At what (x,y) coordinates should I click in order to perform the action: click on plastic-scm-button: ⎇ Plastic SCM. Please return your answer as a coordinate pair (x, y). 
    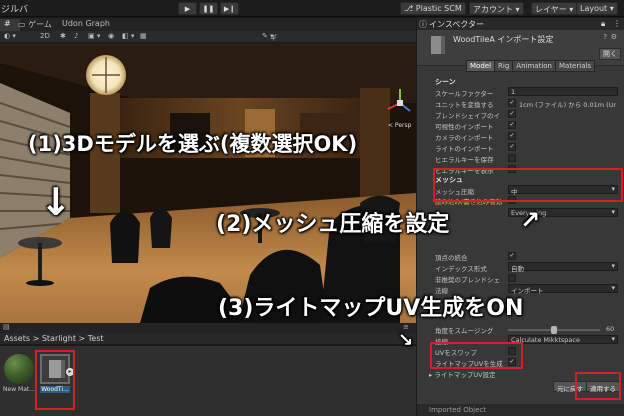
    Looking at the image, I should click on (433, 8).